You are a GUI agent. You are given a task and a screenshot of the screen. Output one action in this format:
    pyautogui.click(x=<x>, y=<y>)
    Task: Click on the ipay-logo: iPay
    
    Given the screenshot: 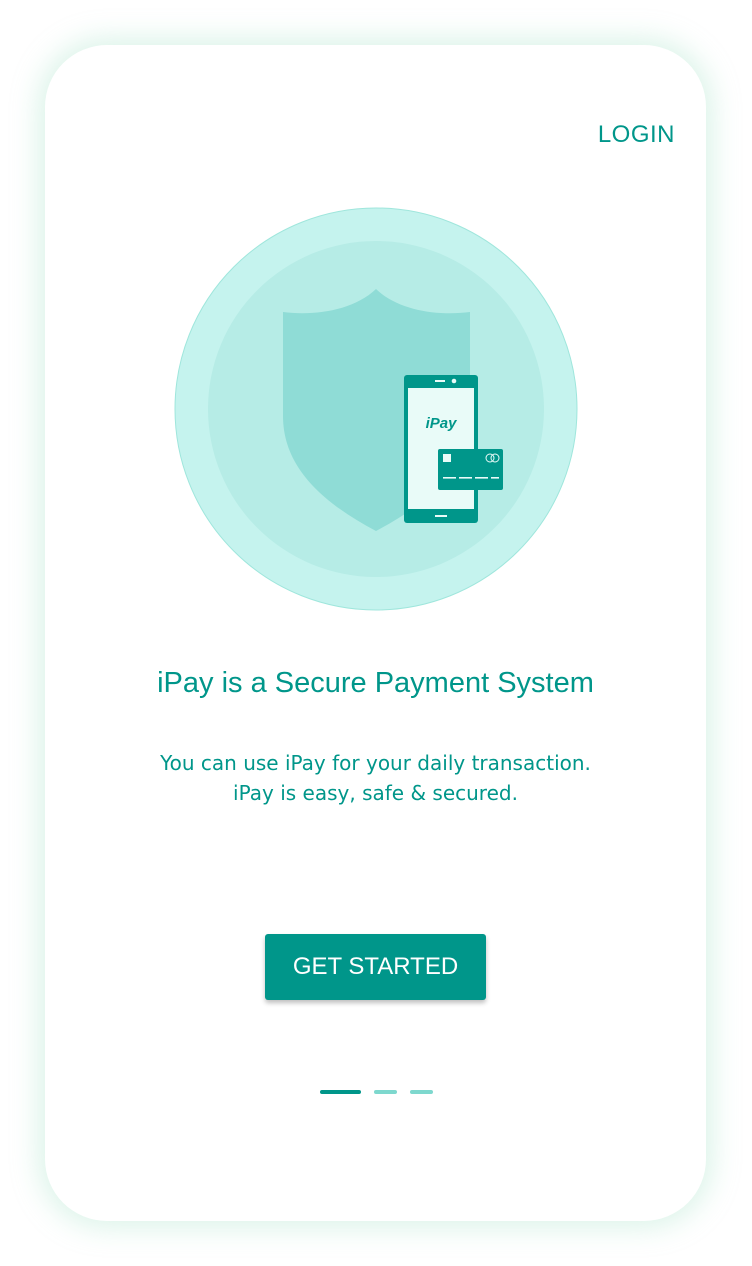 What is the action you would take?
    pyautogui.click(x=442, y=423)
    